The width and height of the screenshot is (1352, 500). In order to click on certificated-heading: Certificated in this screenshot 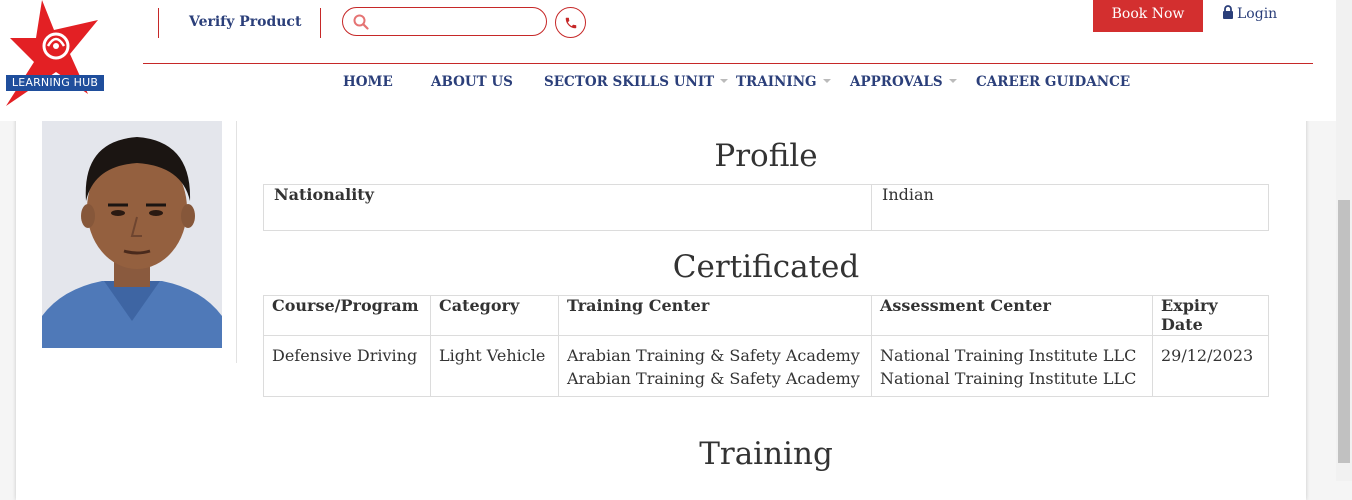, I will do `click(766, 267)`.